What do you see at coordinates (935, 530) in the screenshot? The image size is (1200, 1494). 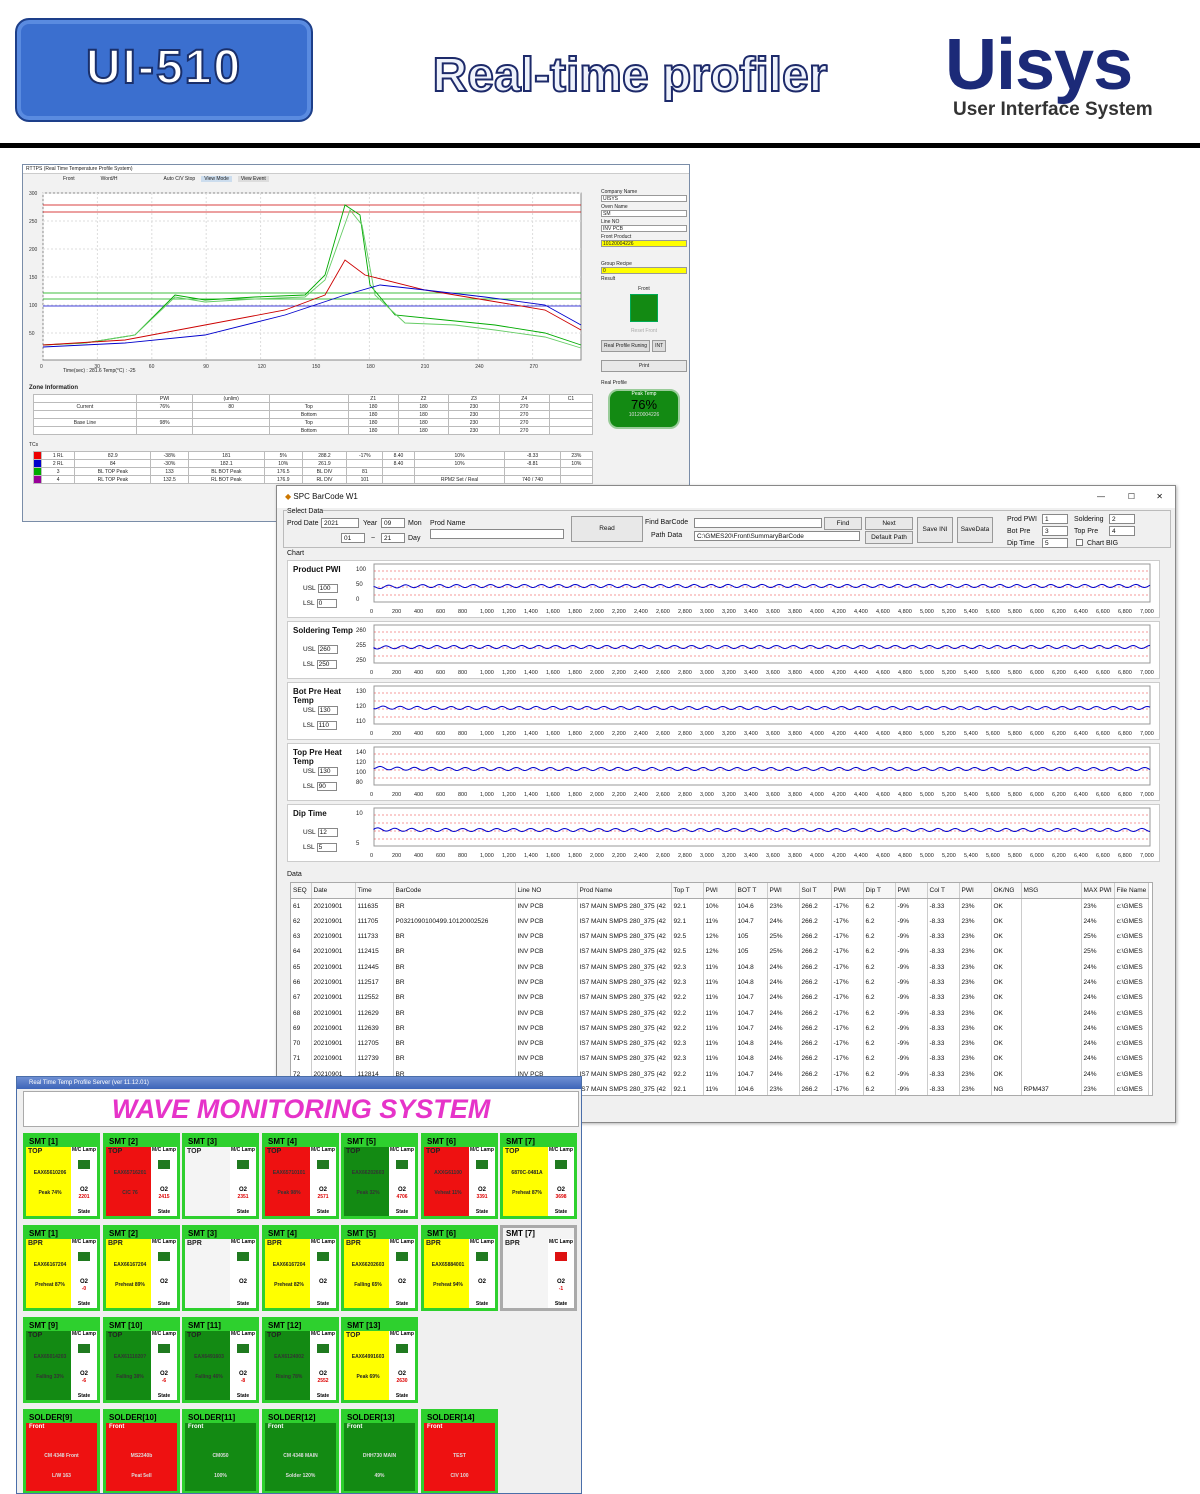 I see `save-ini-button: Save INI` at bounding box center [935, 530].